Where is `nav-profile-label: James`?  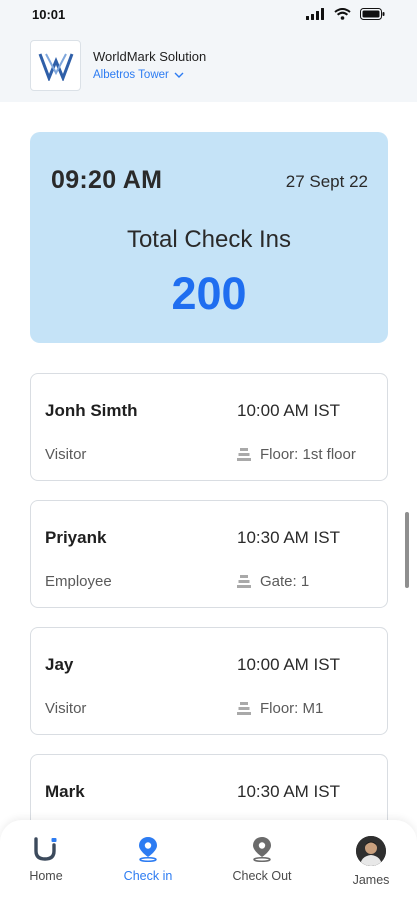
nav-profile-label: James is located at coordinates (371, 880).